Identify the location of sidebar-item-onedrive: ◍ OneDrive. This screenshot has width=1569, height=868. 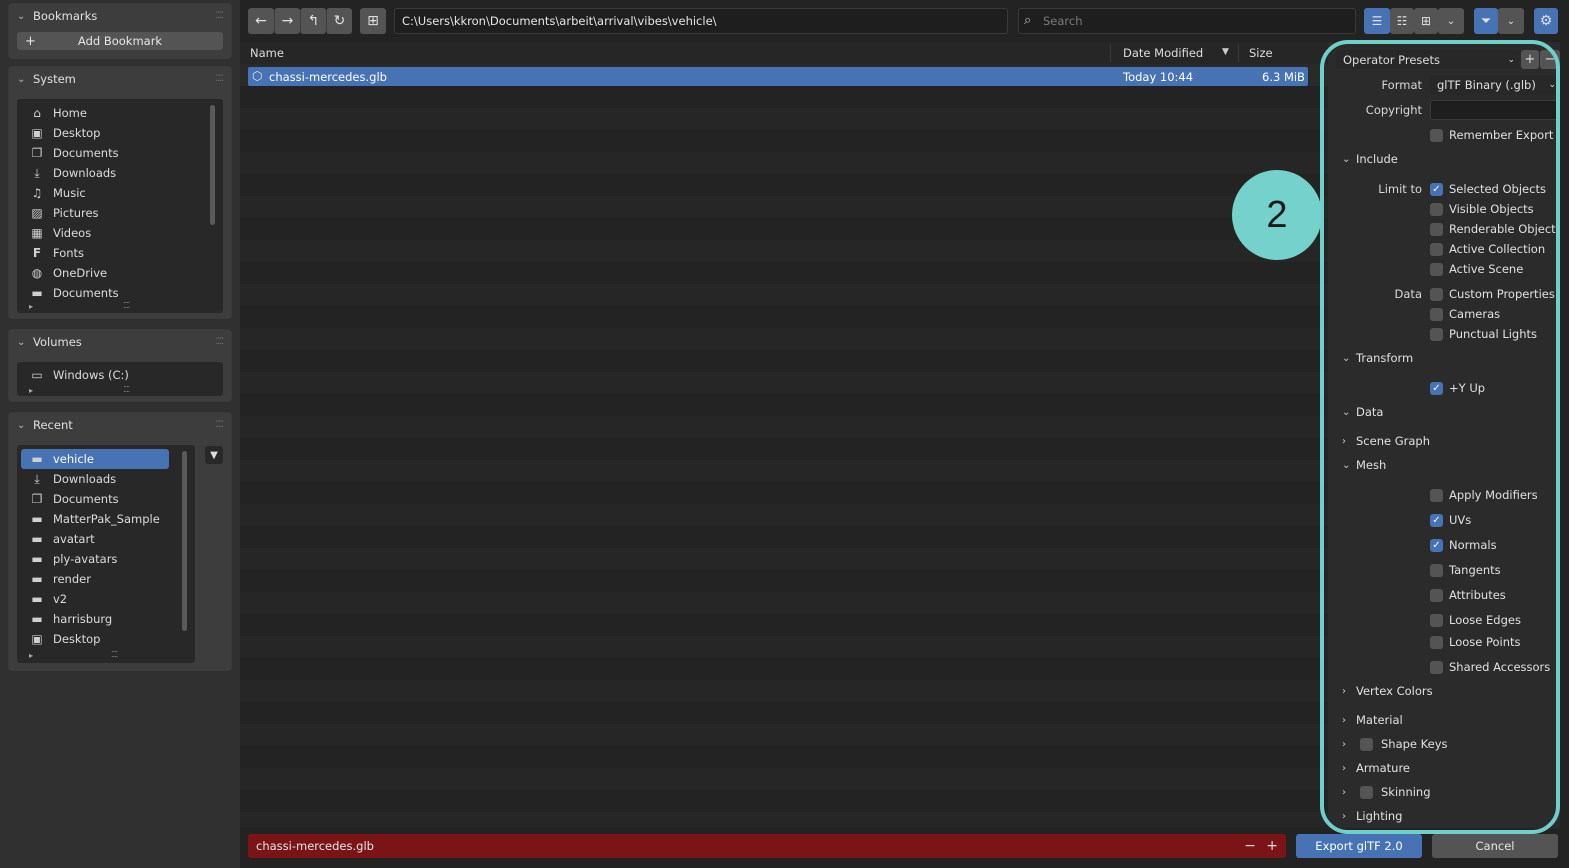
(112, 273).